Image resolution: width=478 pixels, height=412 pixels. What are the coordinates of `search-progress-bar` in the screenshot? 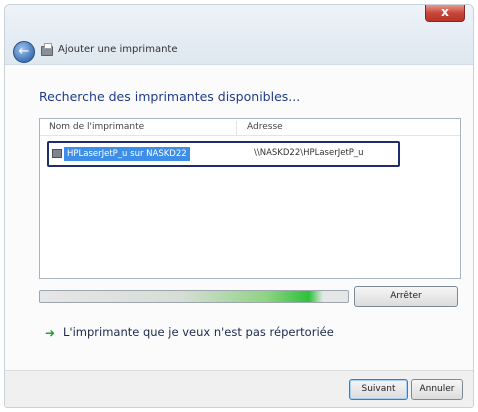 It's located at (194, 296).